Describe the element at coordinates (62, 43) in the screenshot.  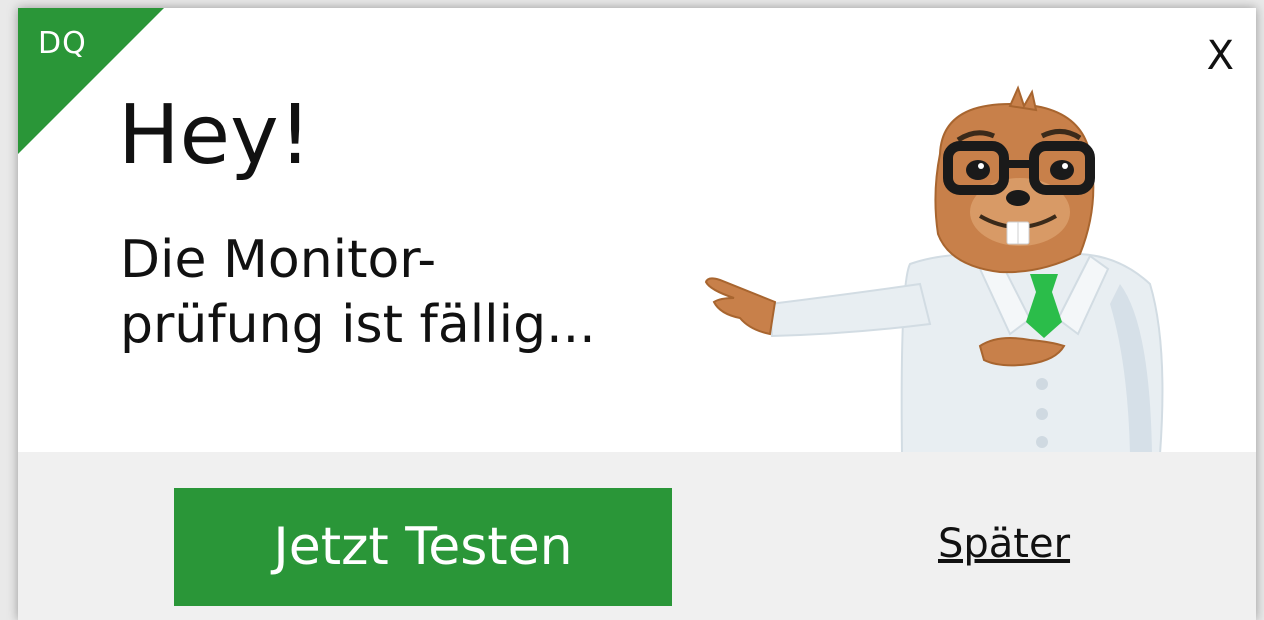
I see `brand-badge-label: DQ` at that location.